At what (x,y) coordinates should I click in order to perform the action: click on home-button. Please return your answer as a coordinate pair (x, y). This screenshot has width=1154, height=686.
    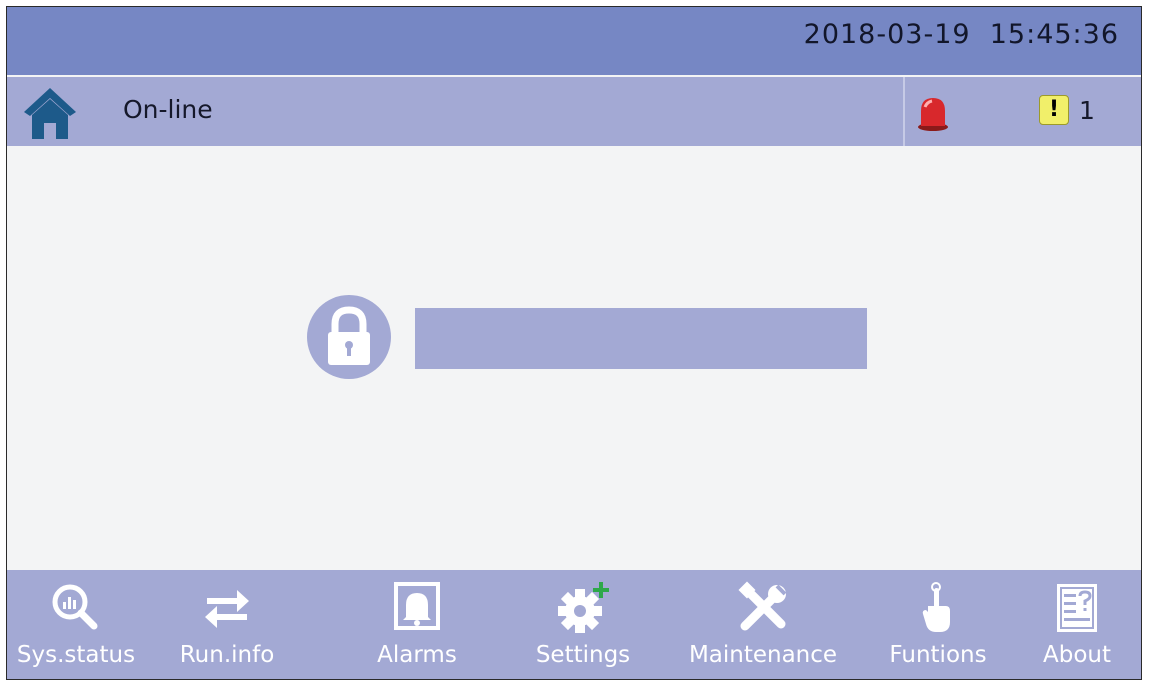
    Looking at the image, I should click on (50, 113).